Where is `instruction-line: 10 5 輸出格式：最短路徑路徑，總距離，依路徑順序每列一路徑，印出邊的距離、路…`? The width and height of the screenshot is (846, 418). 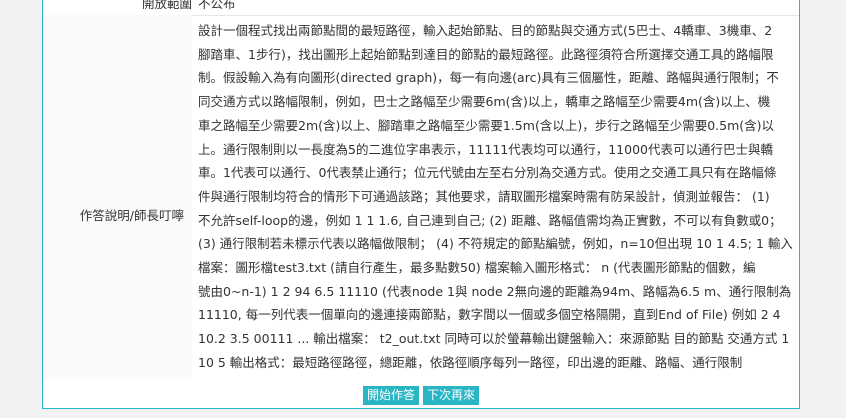
instruction-line: 10 5 輸出格式：最短路徑路徑，總距離，依路徑順序每列一路徑，印出邊的距離、路… is located at coordinates (470, 362).